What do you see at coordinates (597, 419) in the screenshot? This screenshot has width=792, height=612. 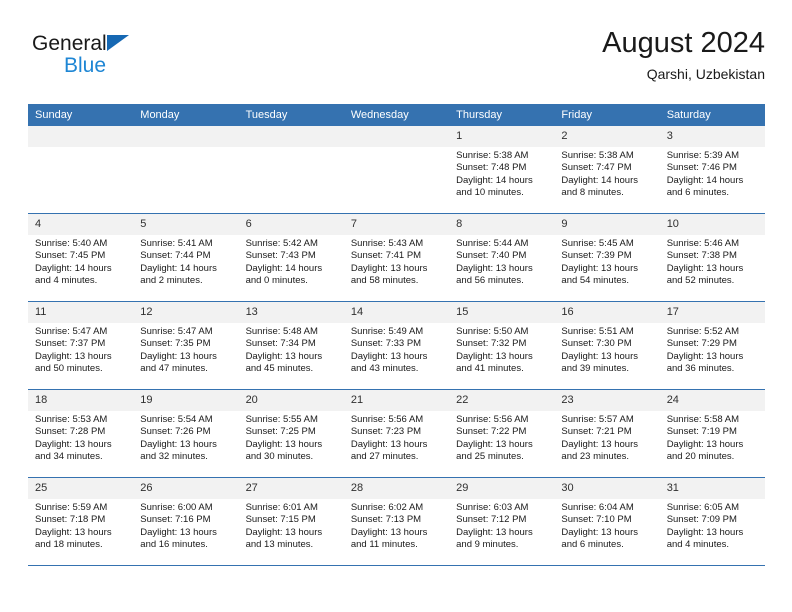 I see `sunrise-text: Sunrise: 5:57 AM` at bounding box center [597, 419].